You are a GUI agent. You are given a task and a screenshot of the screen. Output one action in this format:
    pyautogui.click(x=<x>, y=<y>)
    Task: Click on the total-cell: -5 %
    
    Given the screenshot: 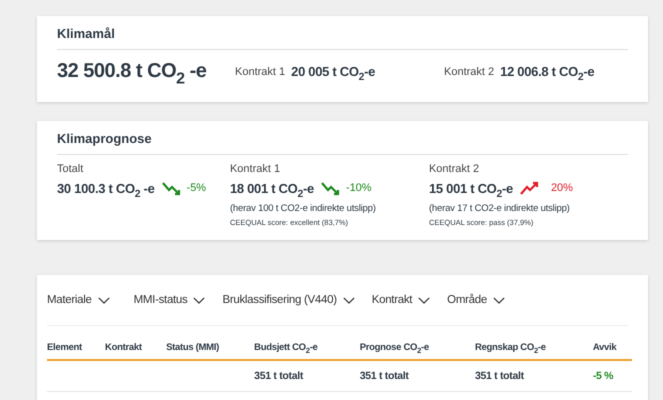 What is the action you would take?
    pyautogui.click(x=612, y=376)
    